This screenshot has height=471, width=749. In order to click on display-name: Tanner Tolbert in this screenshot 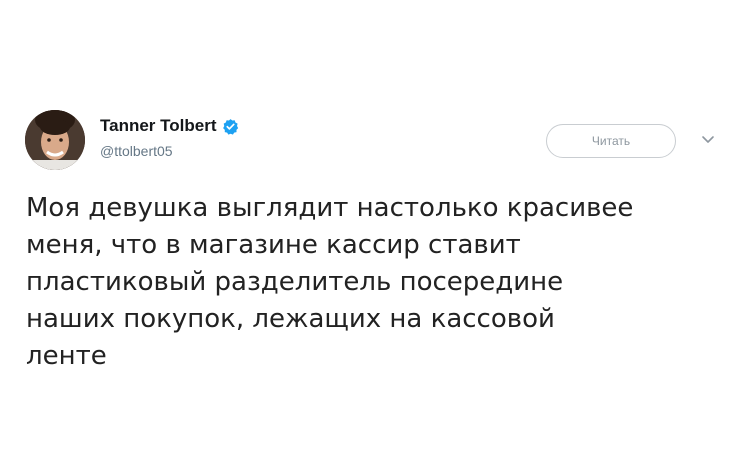, I will do `click(158, 126)`.